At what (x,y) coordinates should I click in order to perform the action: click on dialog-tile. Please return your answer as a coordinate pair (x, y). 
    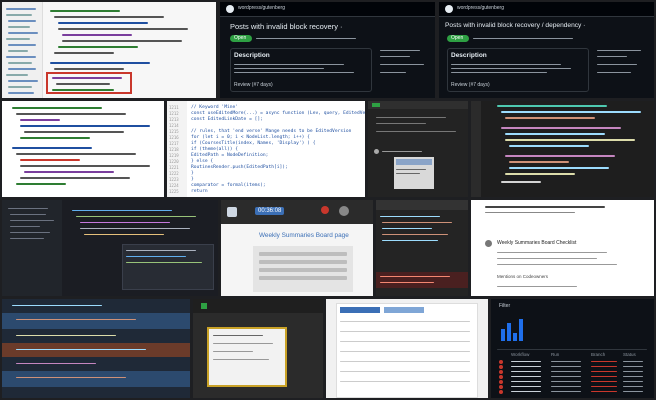
    Looking at the image, I should click on (258, 348).